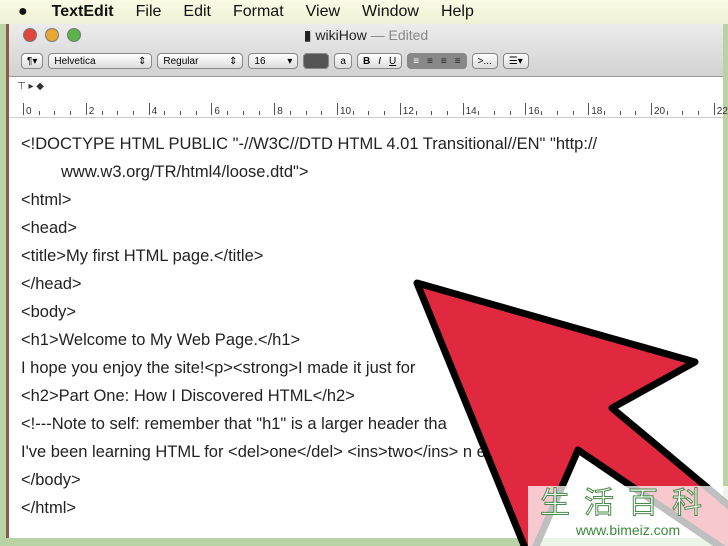 This screenshot has width=728, height=546. I want to click on watermark: 生活百科 www.bimeiz.com, so click(628, 516).